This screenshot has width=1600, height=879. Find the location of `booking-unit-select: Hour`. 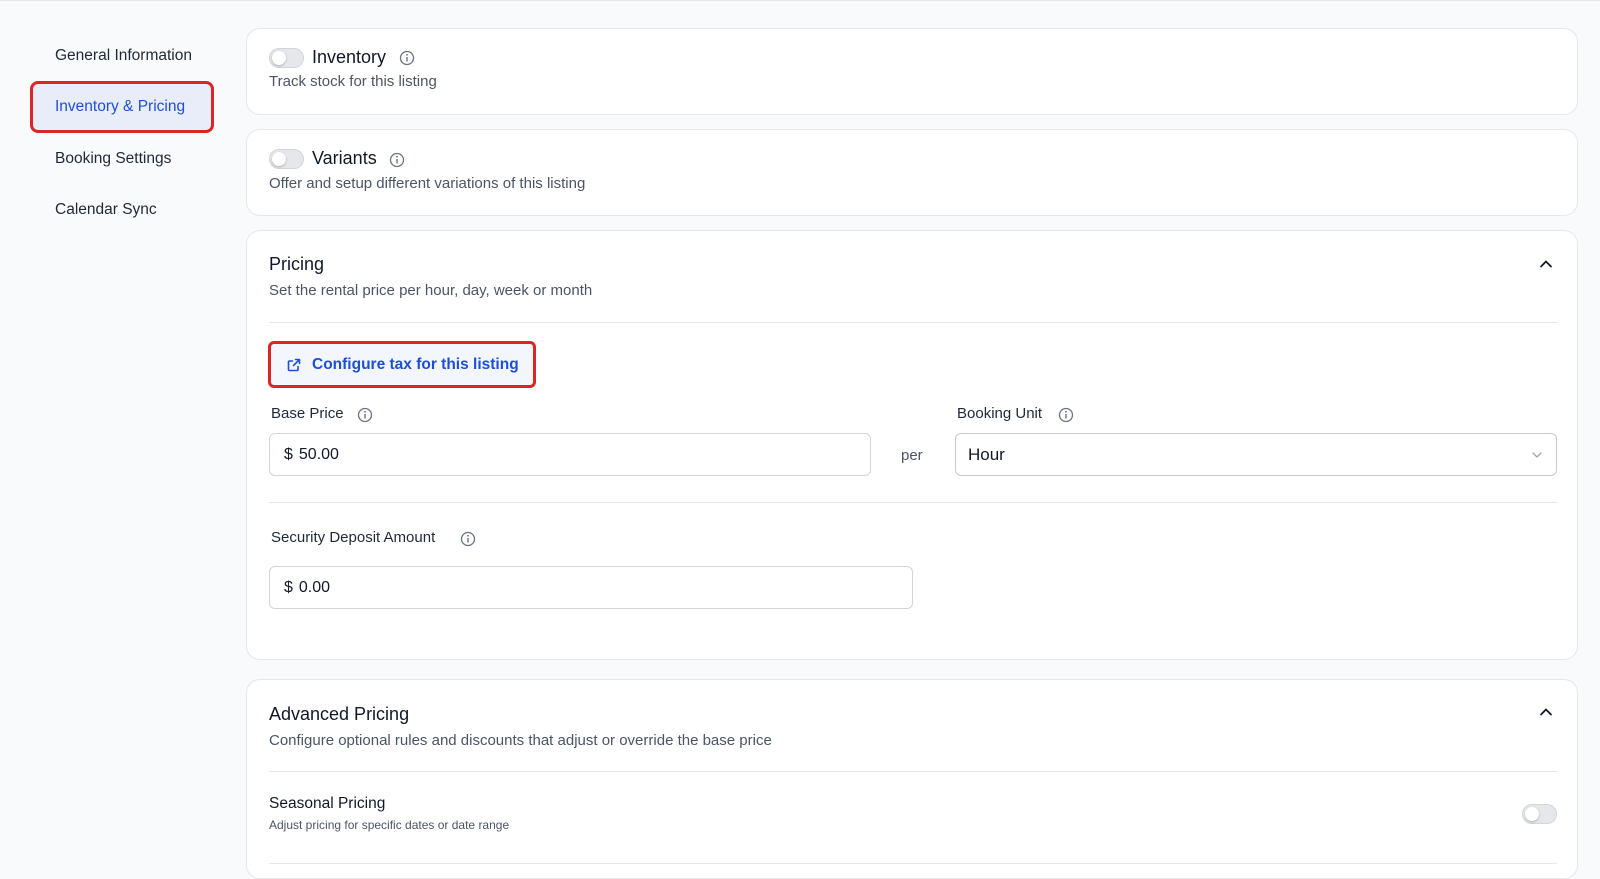

booking-unit-select: Hour is located at coordinates (1256, 454).